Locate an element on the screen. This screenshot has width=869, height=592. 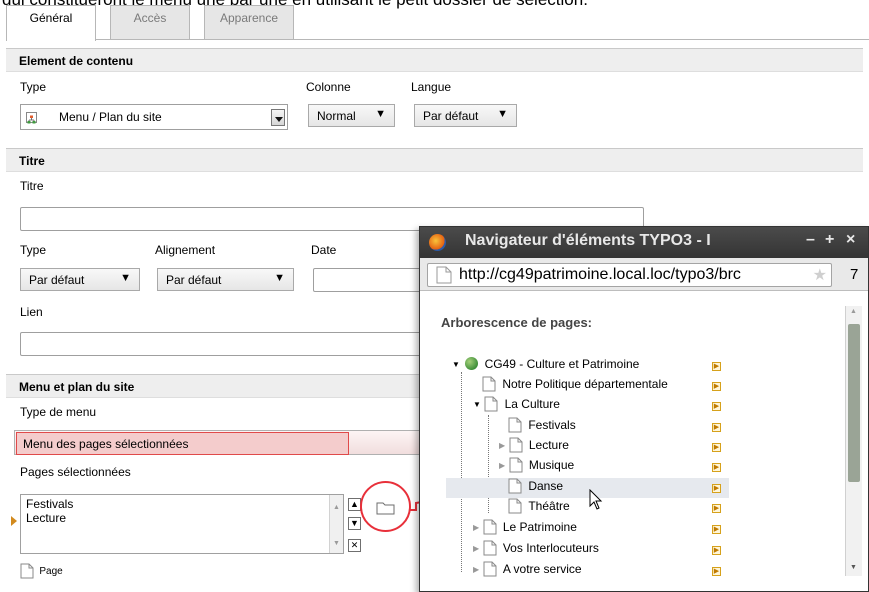
tree-item-label: CG49 - Culture et Patrimoine is located at coordinates (562, 363).